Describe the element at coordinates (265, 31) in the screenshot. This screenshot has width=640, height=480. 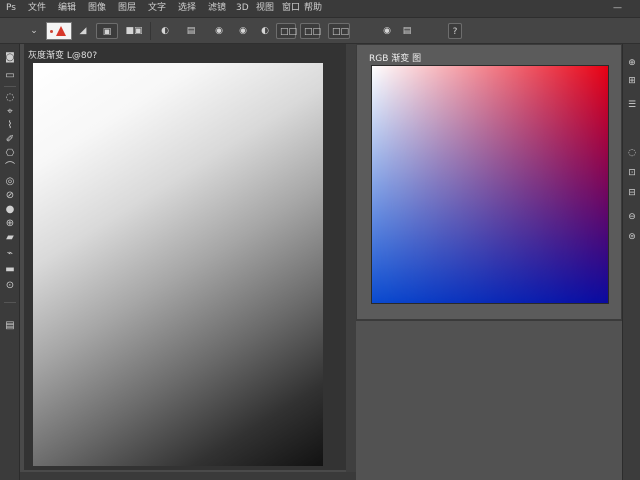
I see `smoothing-icon: ◐` at that location.